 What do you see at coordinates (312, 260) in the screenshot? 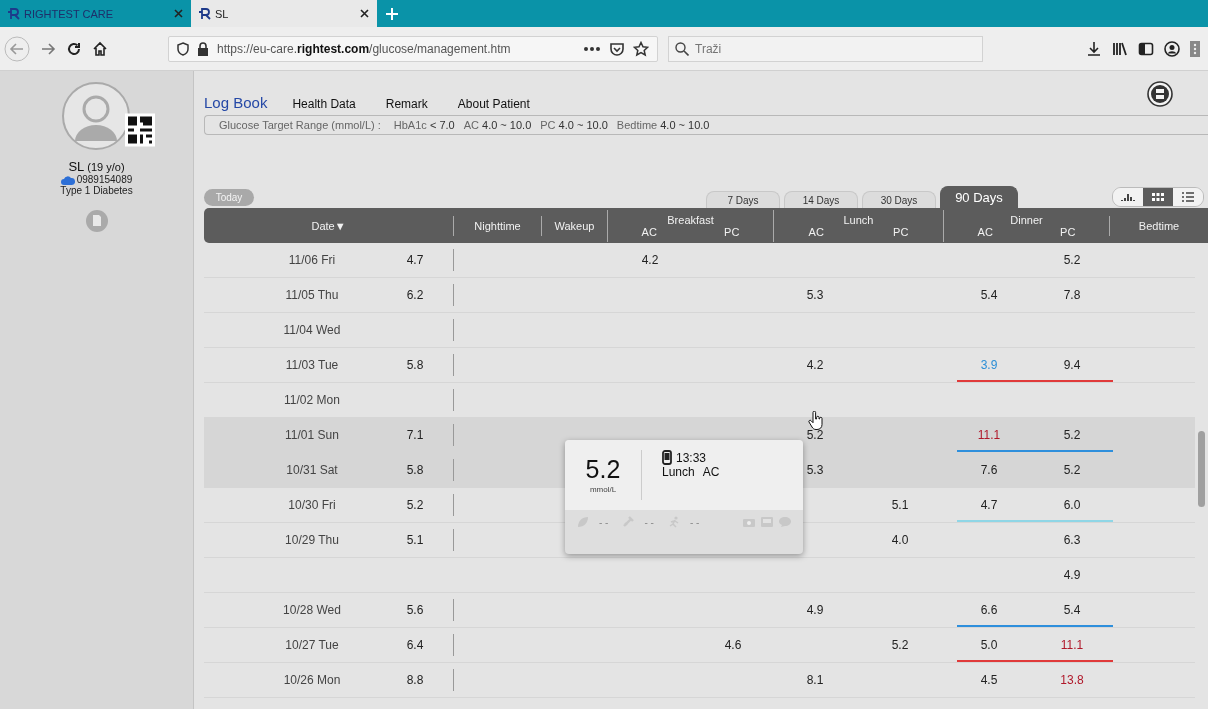
I see `date-cell-text: 11/06 Fri` at bounding box center [312, 260].